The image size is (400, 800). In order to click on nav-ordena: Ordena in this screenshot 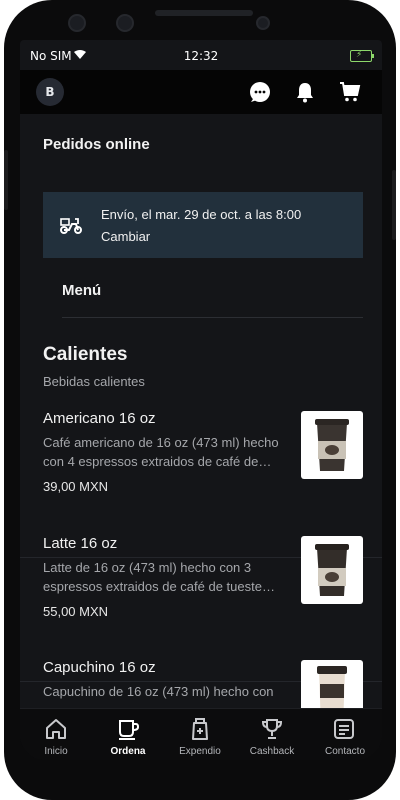, I will do `click(128, 734)`.